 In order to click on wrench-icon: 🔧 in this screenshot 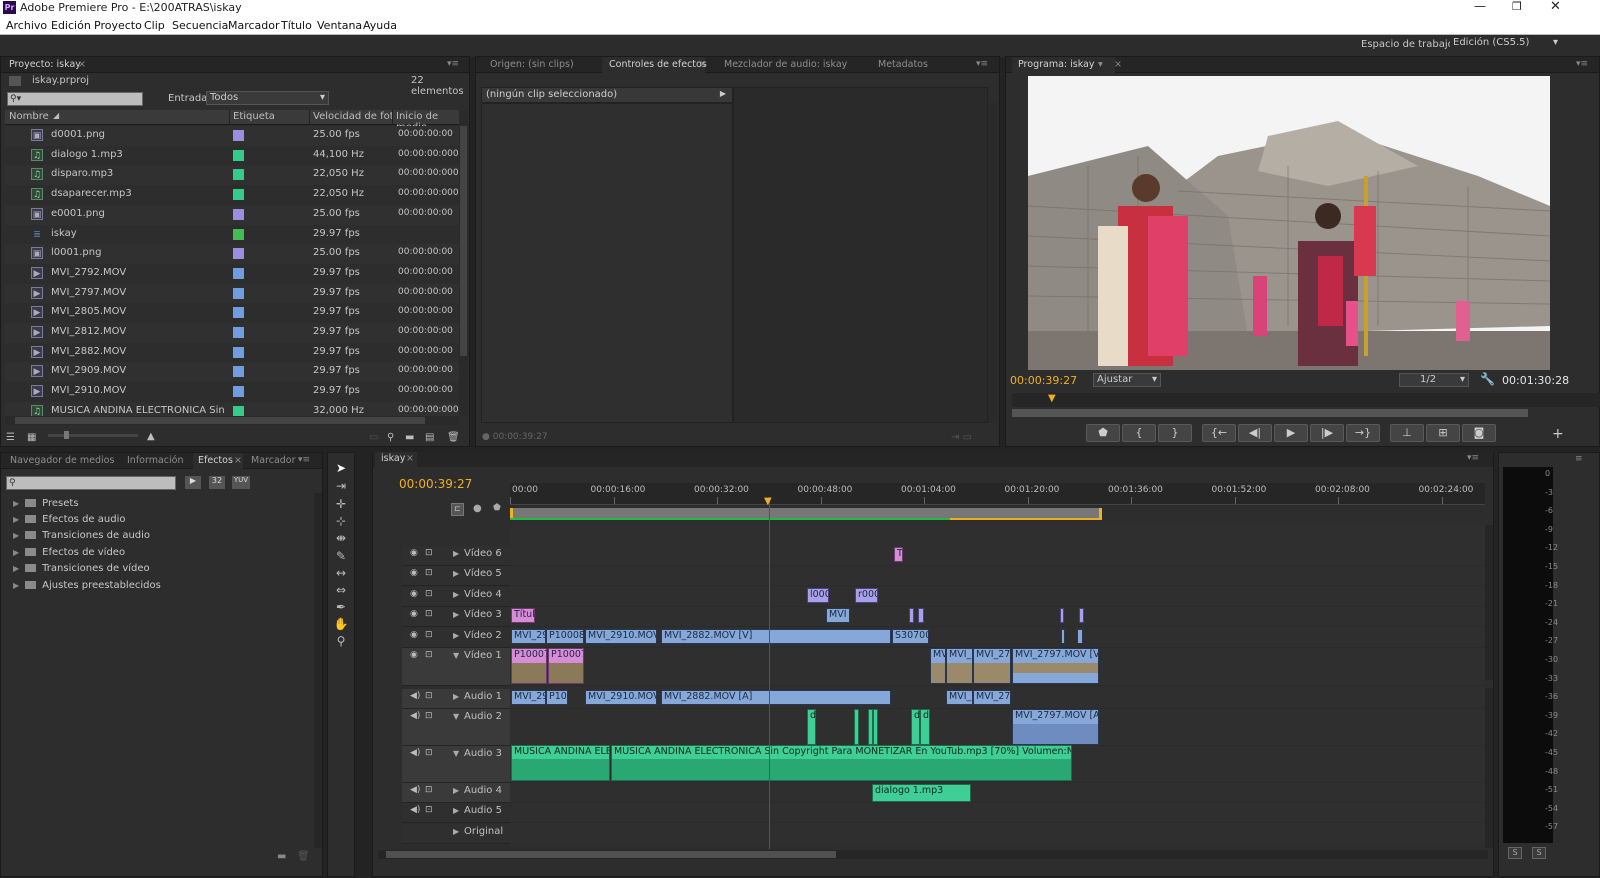, I will do `click(1487, 379)`.